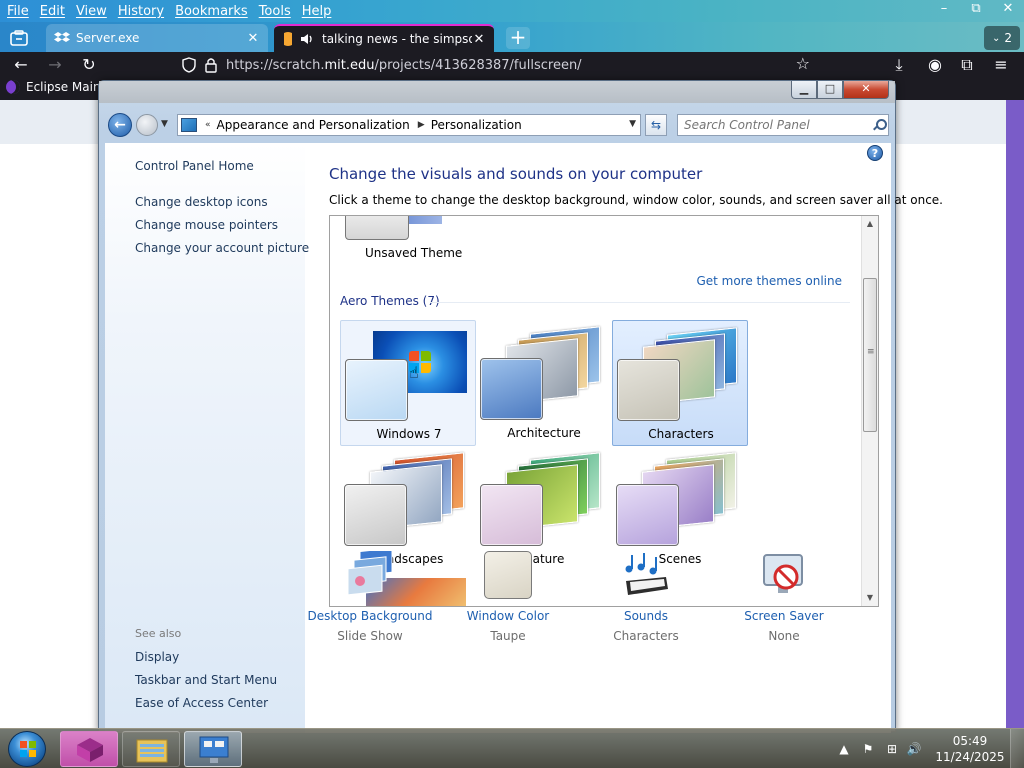 Image resolution: width=1024 pixels, height=768 pixels. What do you see at coordinates (967, 65) in the screenshot?
I see `extensions-icon: ⧉` at bounding box center [967, 65].